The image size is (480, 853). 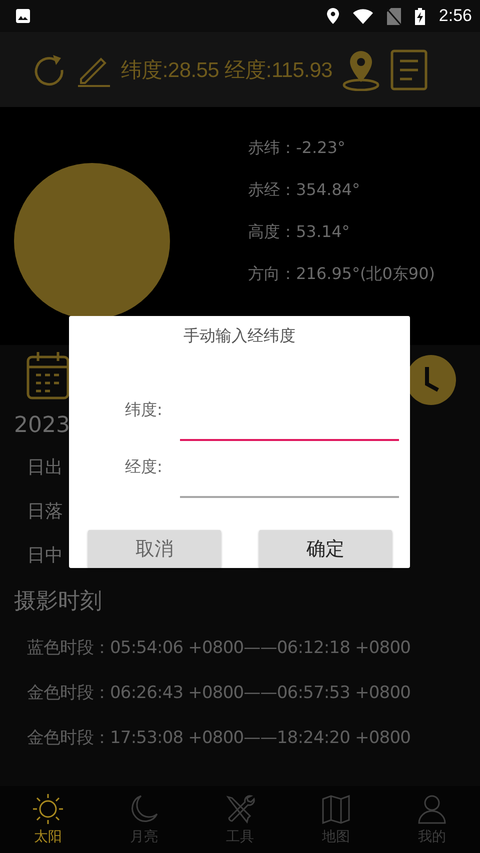 I want to click on nav-tab: 地图, so click(x=336, y=819).